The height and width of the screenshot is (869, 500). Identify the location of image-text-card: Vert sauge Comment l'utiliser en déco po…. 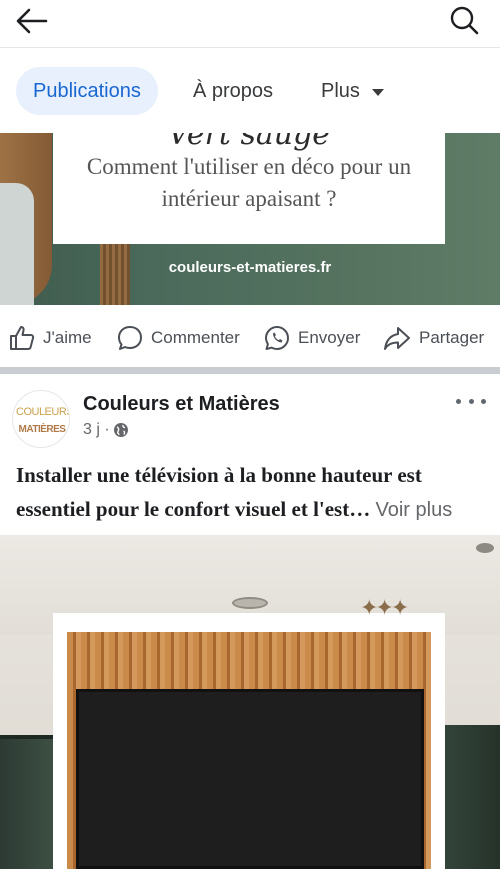
(249, 188).